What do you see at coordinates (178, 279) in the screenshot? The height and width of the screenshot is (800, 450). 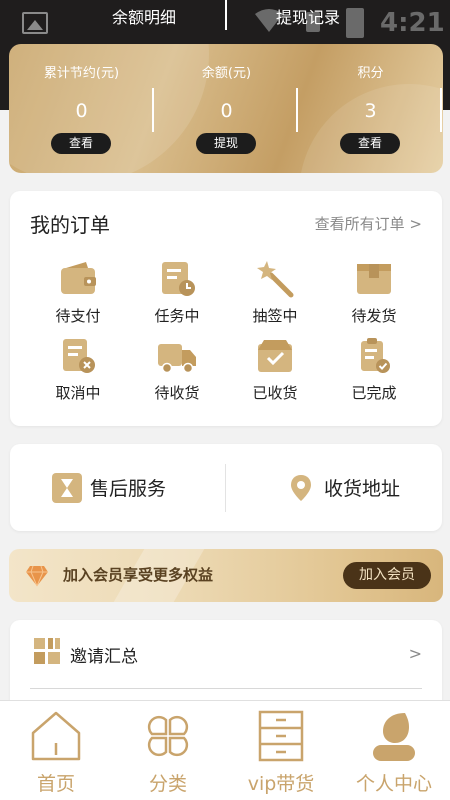 I see `task-clock-icon` at bounding box center [178, 279].